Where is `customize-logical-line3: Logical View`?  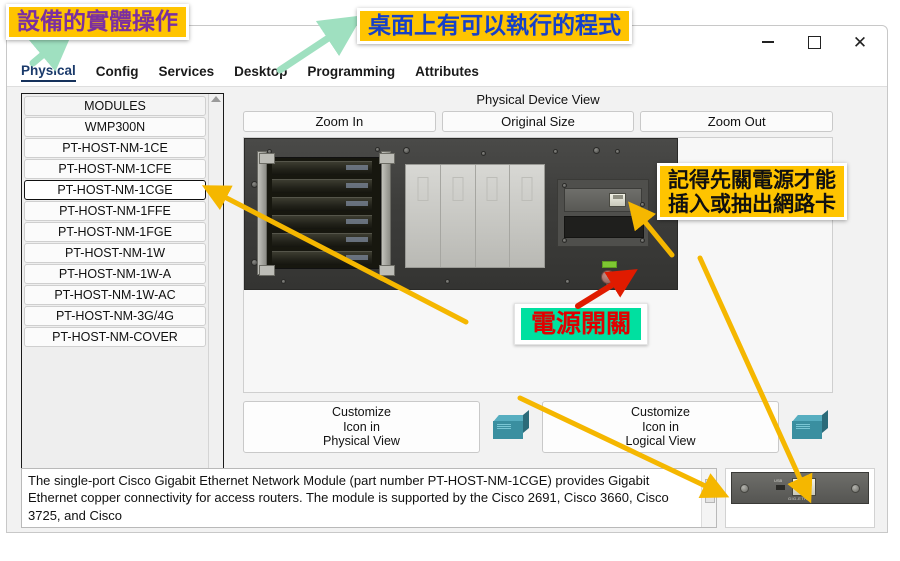
customize-logical-line3: Logical View is located at coordinates (660, 441).